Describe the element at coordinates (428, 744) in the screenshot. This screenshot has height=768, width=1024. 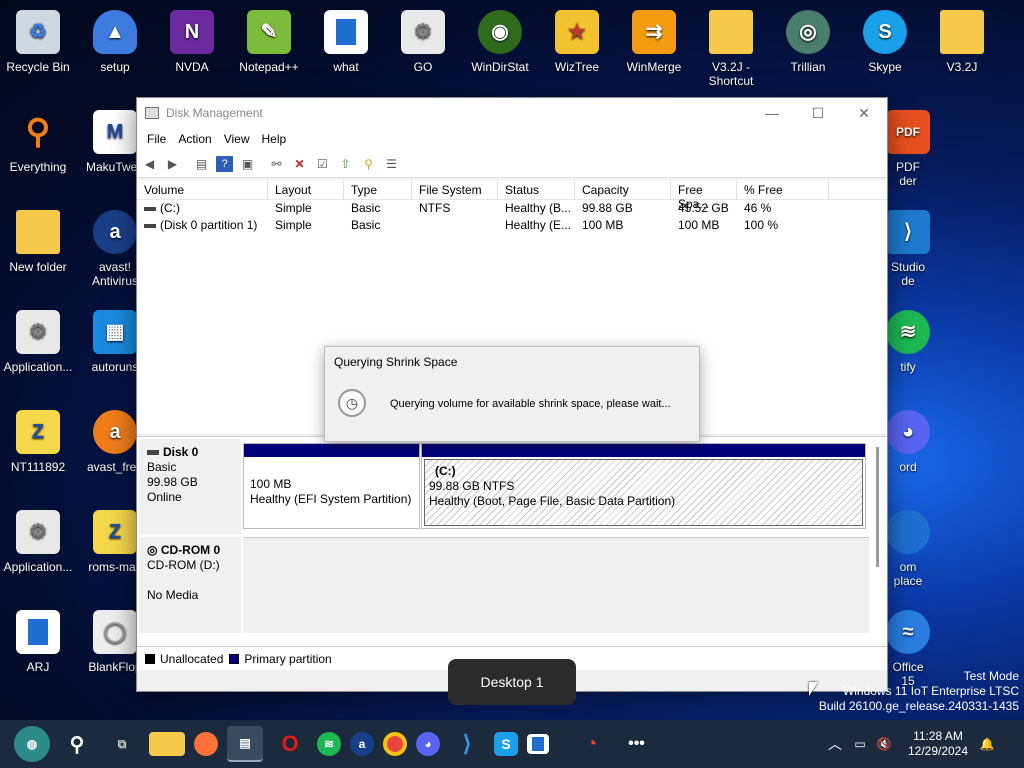
I see `discord-taskbar-icon: ◕` at that location.